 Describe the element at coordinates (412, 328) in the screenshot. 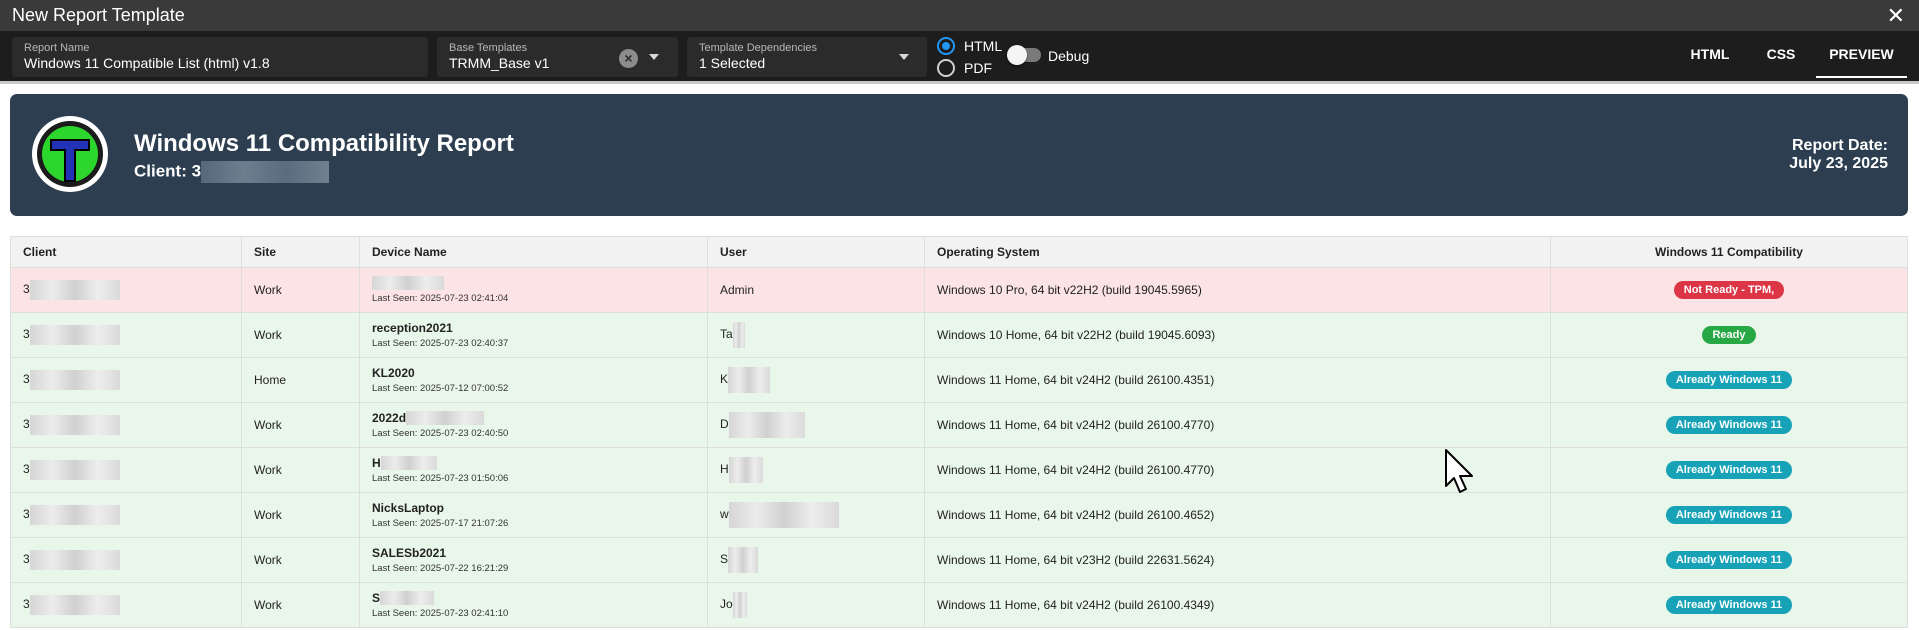

I see `device-name-text: reception2021` at that location.